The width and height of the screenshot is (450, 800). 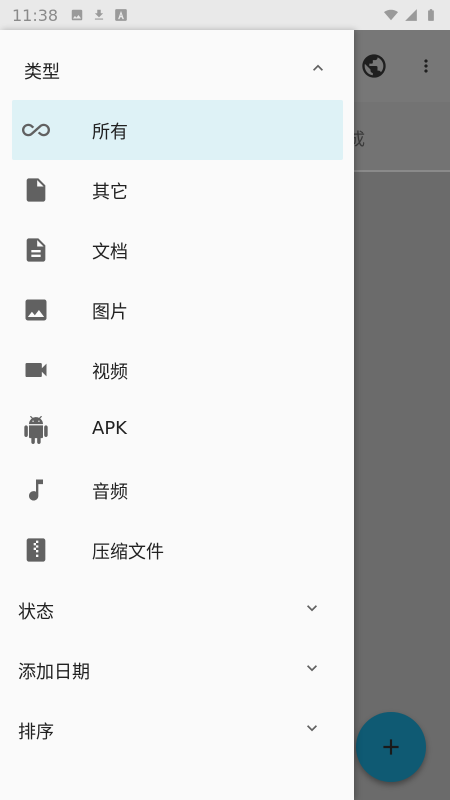 I want to click on battery-icon, so click(x=431, y=15).